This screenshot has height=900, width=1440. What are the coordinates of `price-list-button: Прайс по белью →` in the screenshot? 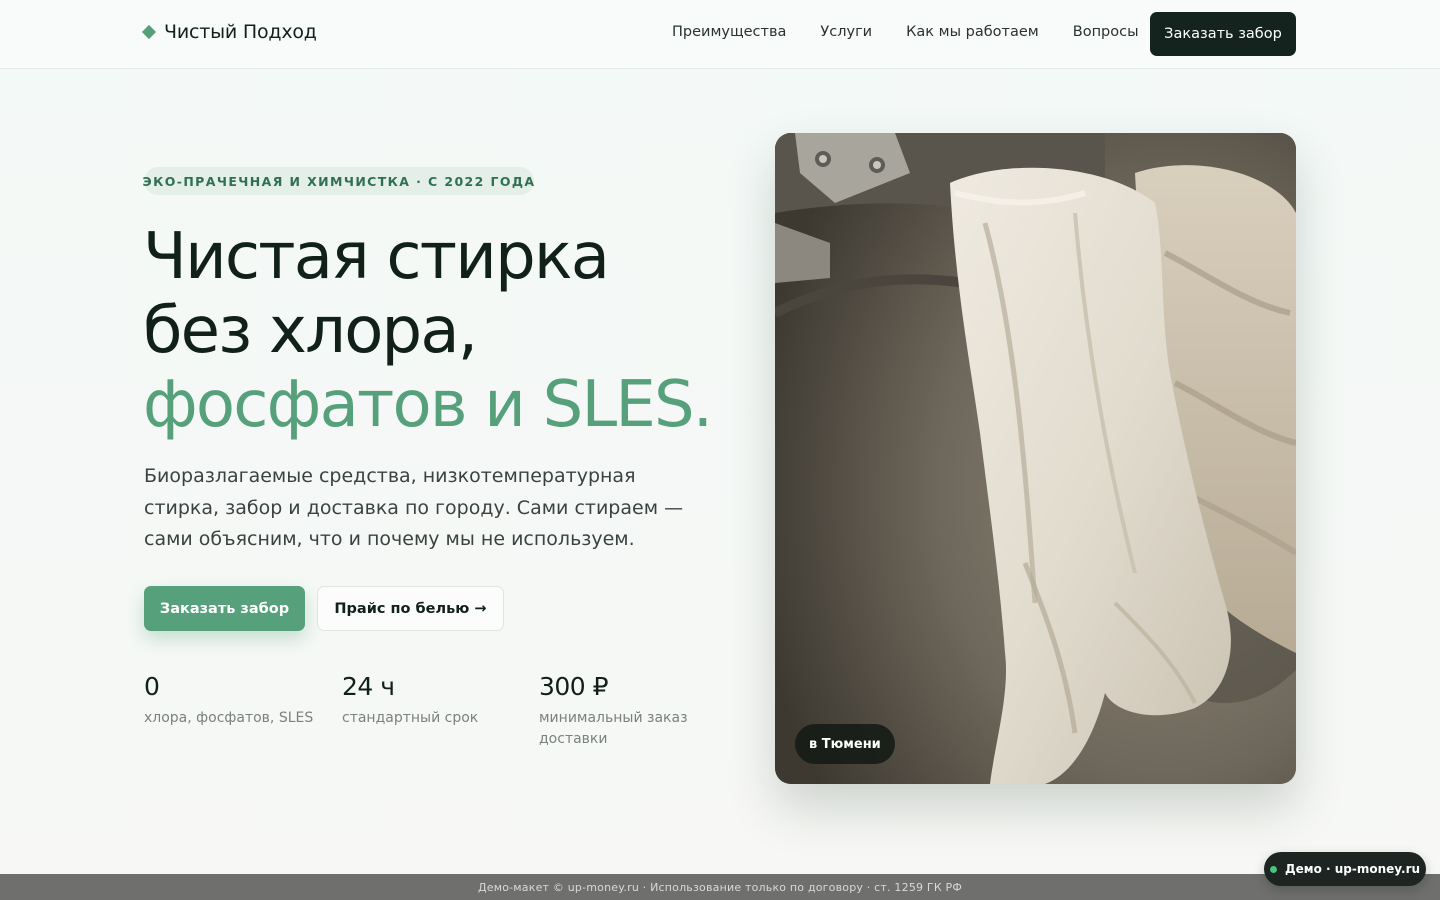 It's located at (410, 608).